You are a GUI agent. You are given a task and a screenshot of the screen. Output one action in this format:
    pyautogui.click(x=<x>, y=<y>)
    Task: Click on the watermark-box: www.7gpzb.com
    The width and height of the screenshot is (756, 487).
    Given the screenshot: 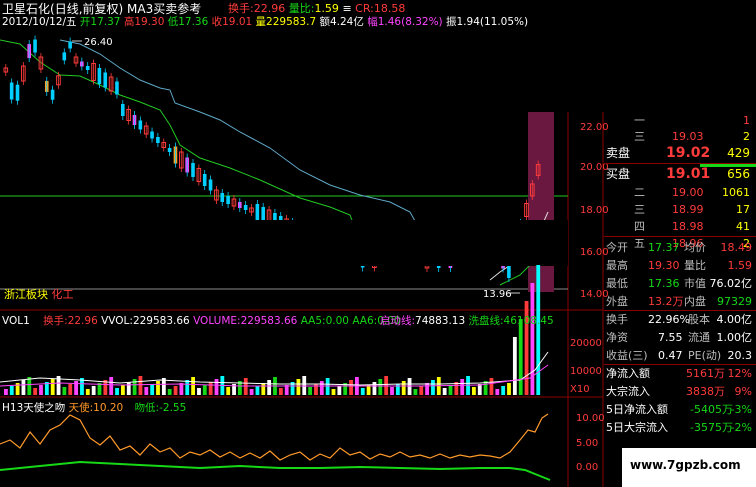 What is the action you would take?
    pyautogui.click(x=689, y=467)
    